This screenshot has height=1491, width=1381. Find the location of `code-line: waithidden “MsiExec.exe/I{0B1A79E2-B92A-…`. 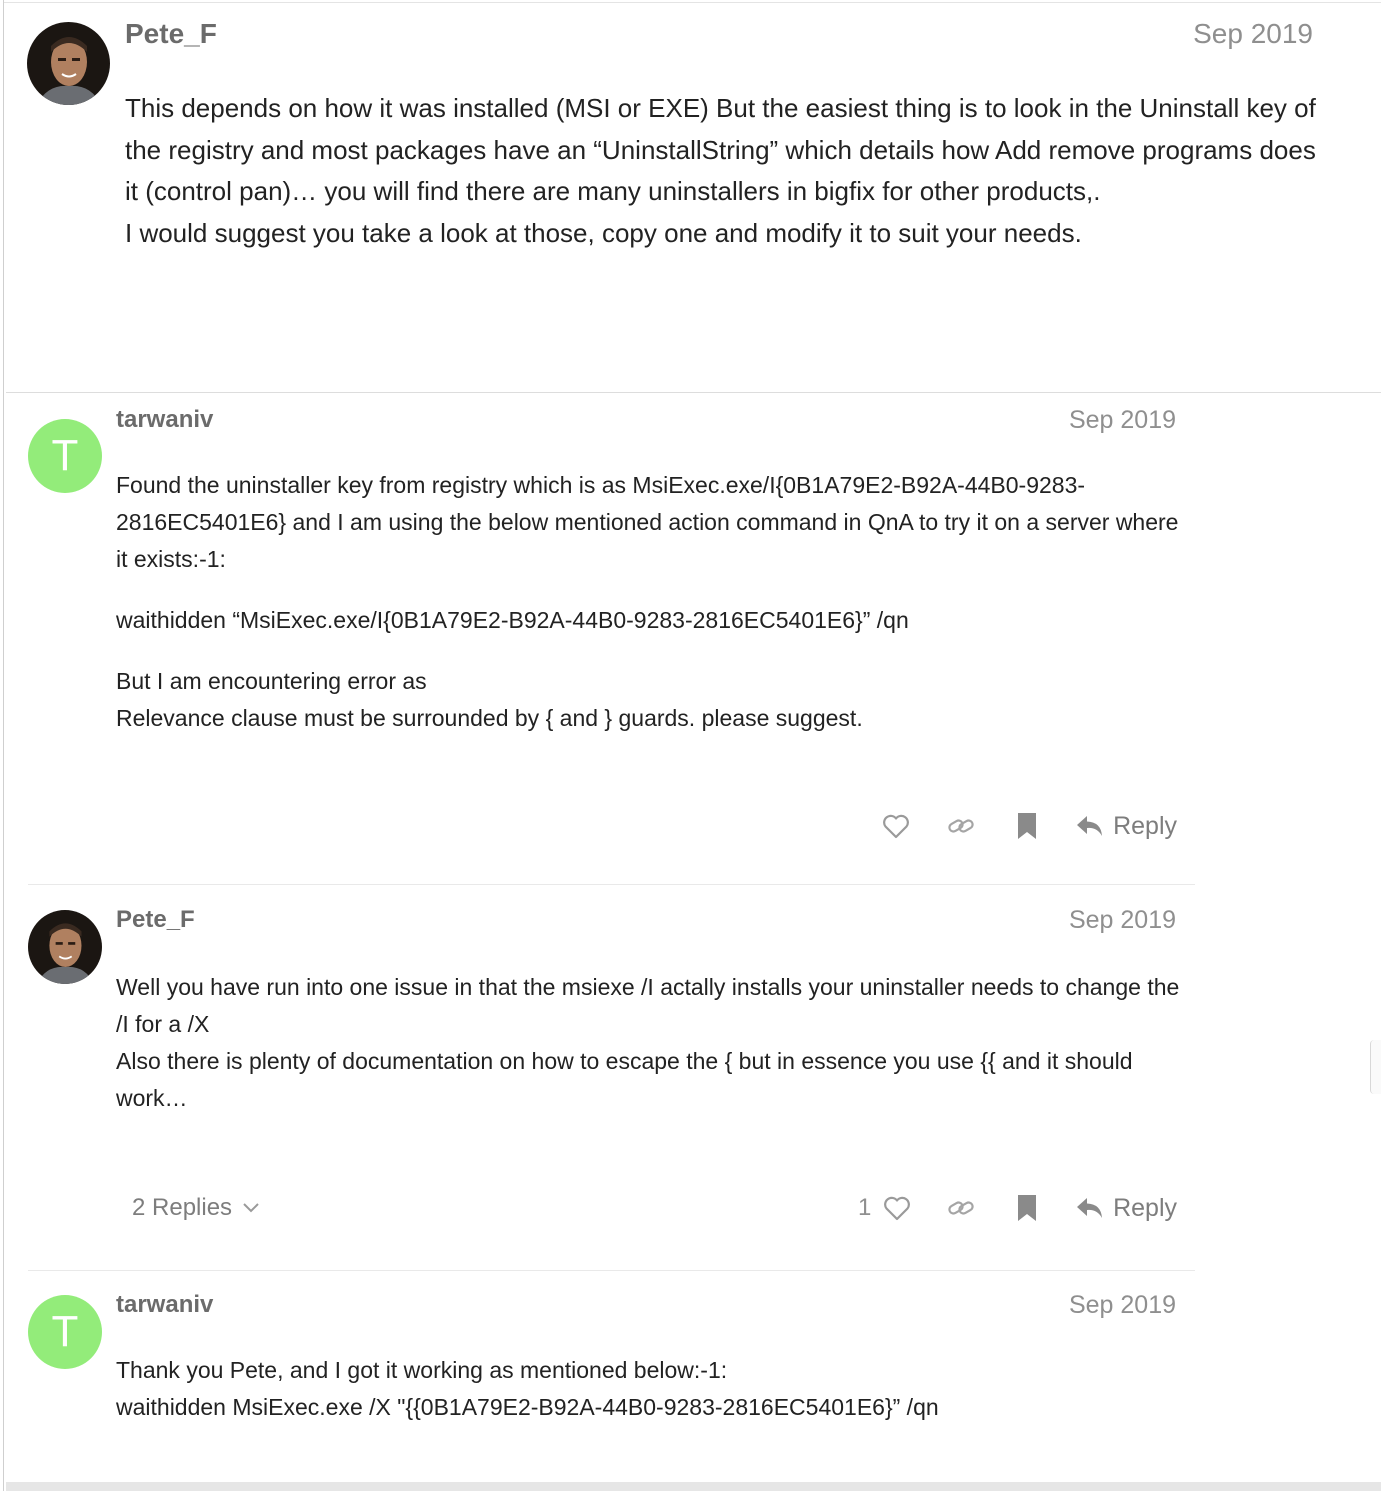

code-line: waithidden “MsiExec.exe/I{0B1A79E2-B92A-… is located at coordinates (512, 620).